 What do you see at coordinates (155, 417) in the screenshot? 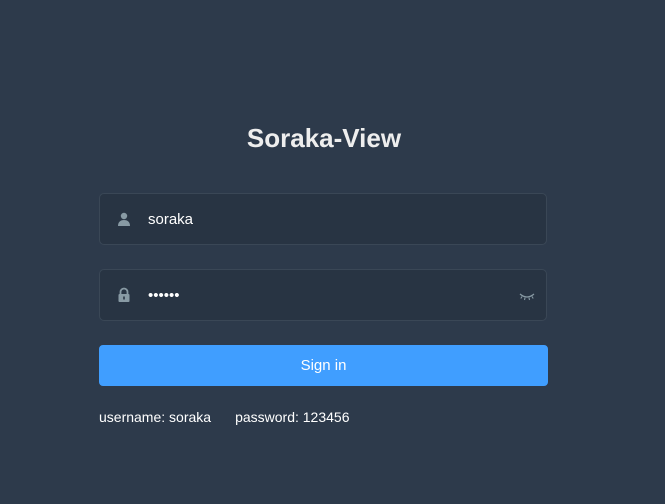
I see `username-tip: username: soraka` at bounding box center [155, 417].